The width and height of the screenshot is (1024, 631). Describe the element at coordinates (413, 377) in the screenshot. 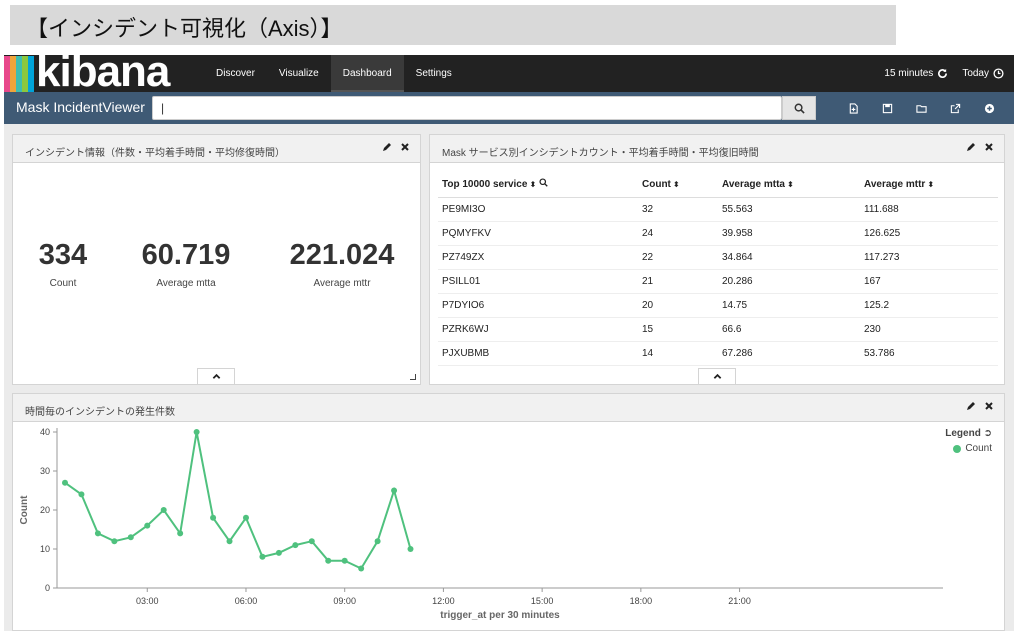

I see `resize-handle` at that location.